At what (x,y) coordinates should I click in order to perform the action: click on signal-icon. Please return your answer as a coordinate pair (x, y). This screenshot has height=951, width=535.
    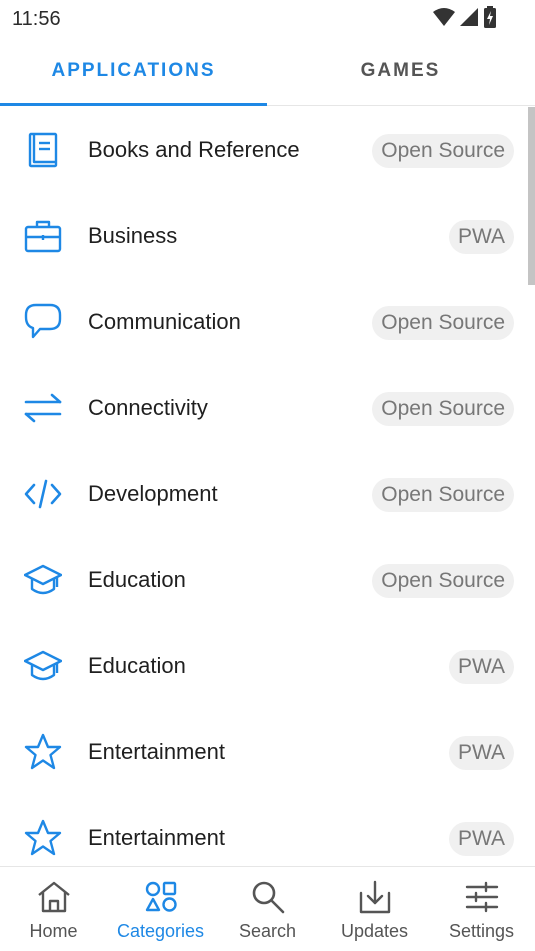
    Looking at the image, I should click on (469, 19).